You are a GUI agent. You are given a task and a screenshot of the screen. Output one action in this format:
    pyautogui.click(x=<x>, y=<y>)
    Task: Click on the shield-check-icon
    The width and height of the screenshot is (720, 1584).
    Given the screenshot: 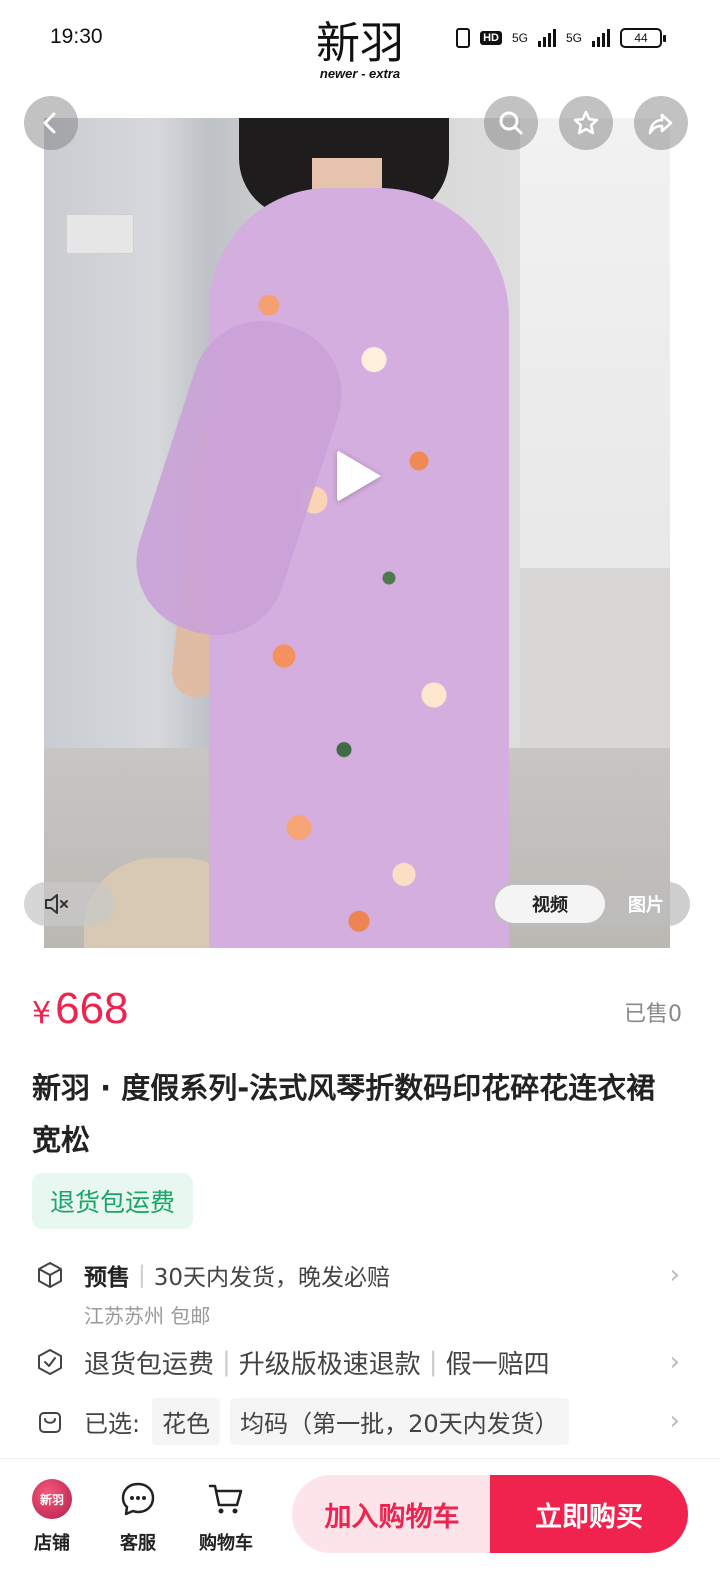 What is the action you would take?
    pyautogui.click(x=50, y=1362)
    